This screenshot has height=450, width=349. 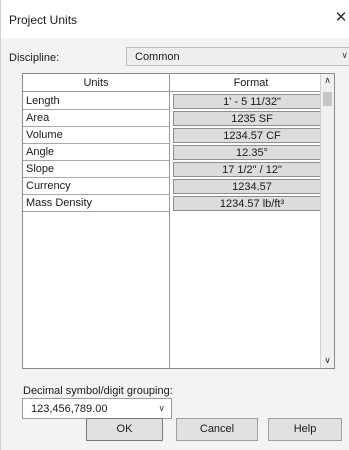 I want to click on format-button: 1235 SF, so click(x=252, y=118).